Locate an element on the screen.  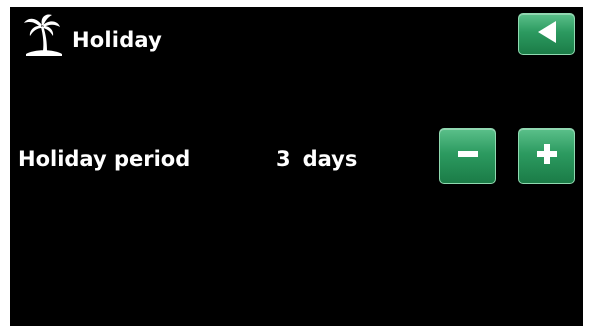
increase-button is located at coordinates (546, 156).